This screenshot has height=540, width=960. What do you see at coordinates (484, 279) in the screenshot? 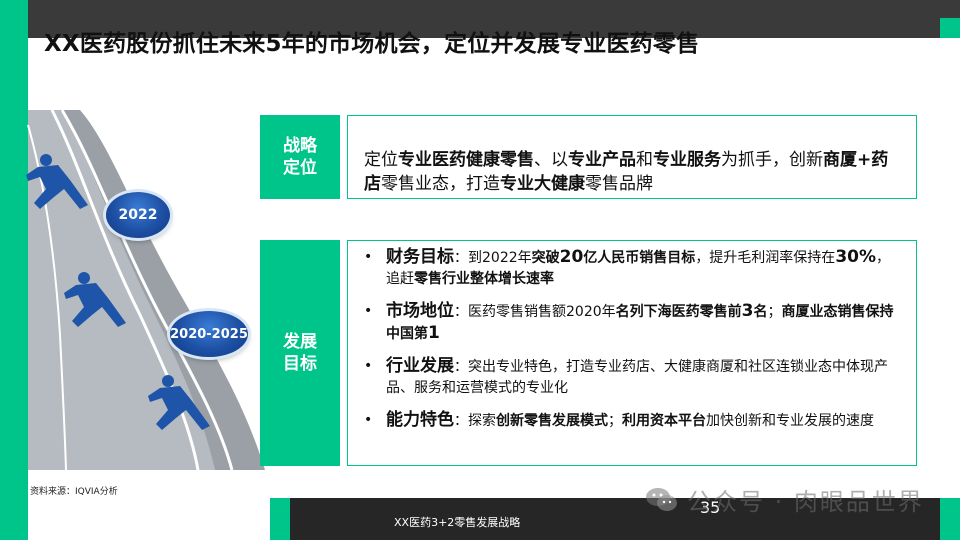
I see `text-run: 零售行业整体增长速率` at bounding box center [484, 279].